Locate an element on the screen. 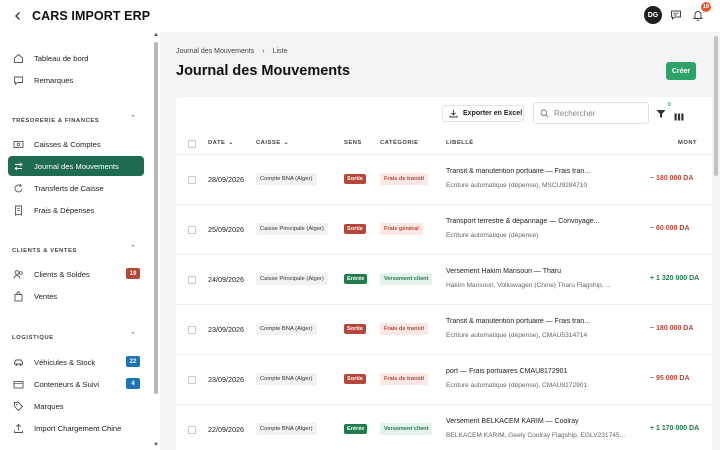 This screenshot has width=720, height=450. sidebar-item-import-chargement-chine: Import Chargement Chine is located at coordinates (76, 428).